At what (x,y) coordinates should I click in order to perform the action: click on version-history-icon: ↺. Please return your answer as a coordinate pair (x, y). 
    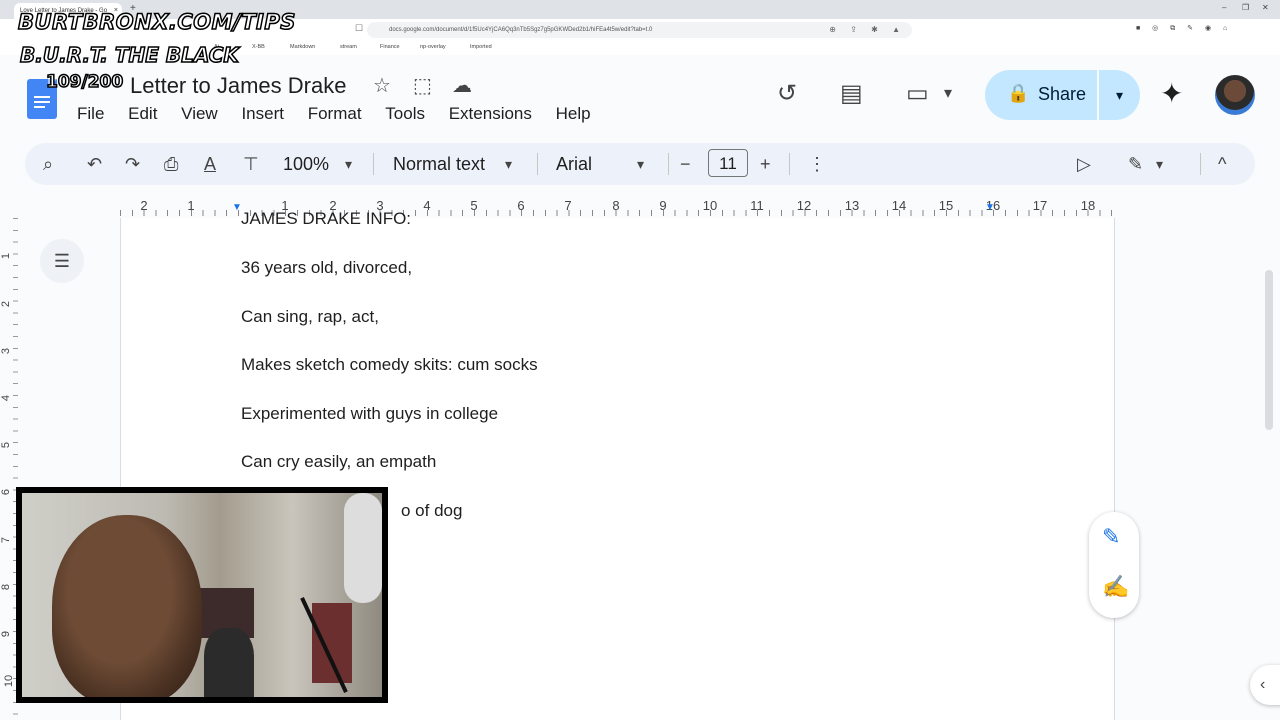
    Looking at the image, I should click on (787, 93).